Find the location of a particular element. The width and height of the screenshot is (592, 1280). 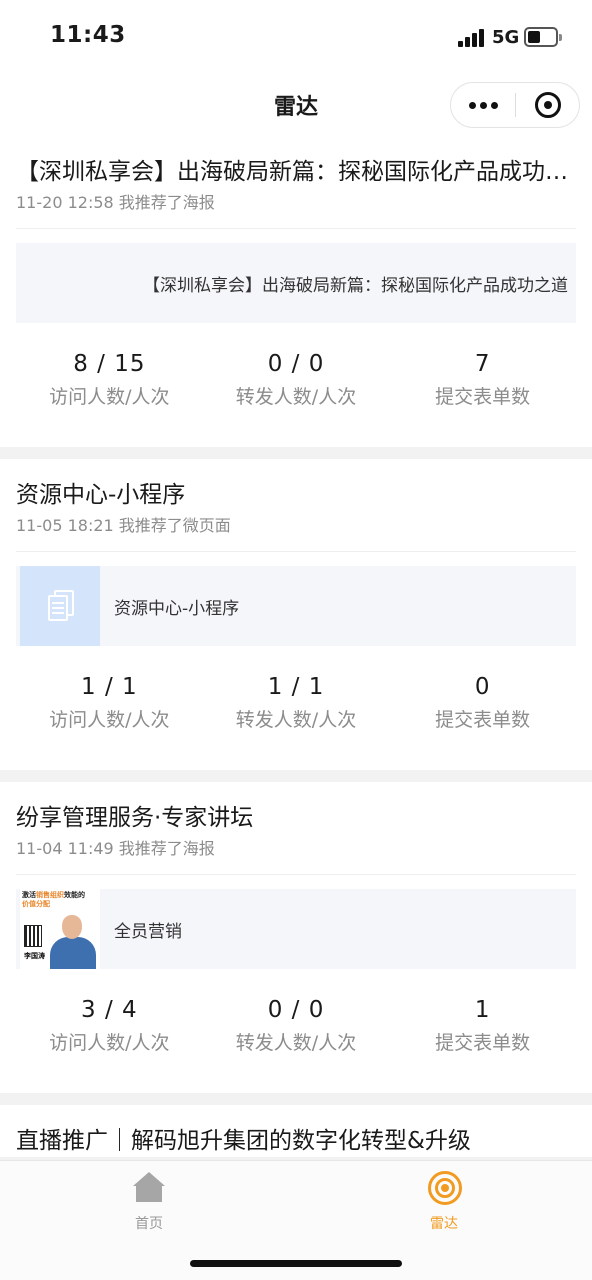

card-title: 资源中心-小程序 is located at coordinates (101, 495).